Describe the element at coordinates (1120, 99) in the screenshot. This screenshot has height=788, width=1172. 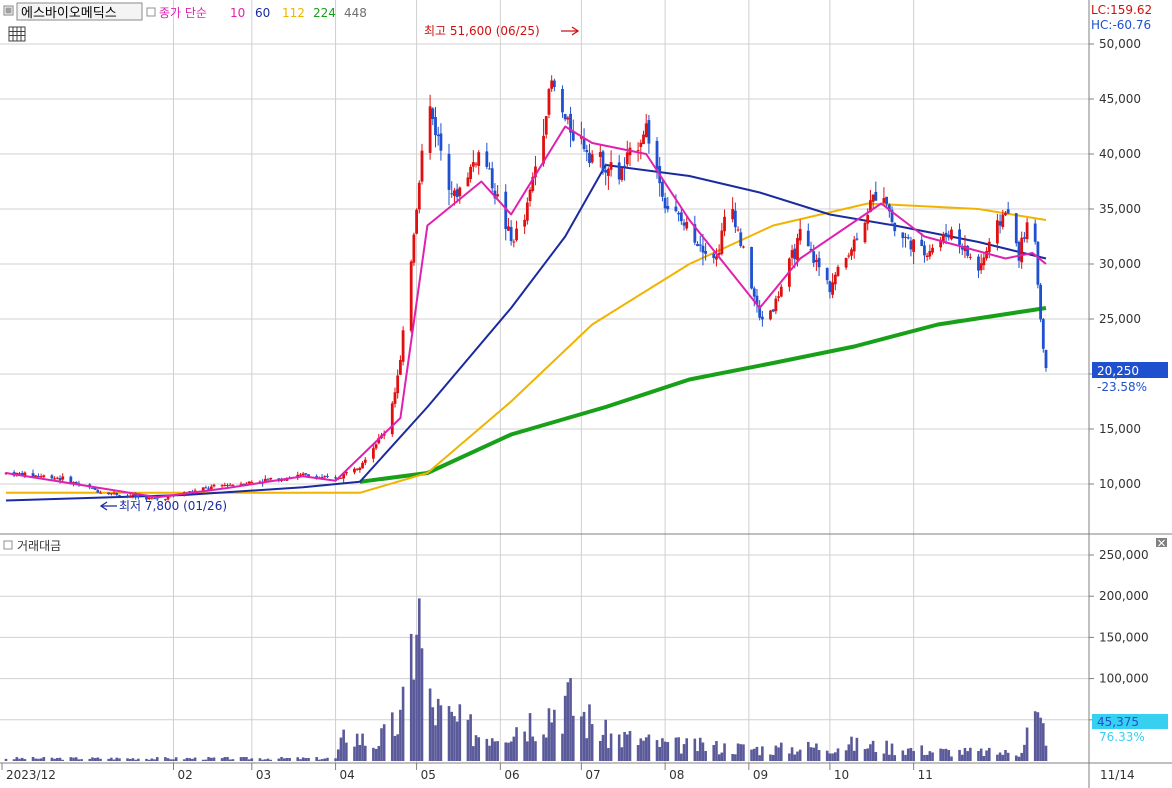
I see `price-tick-label: 45,000` at that location.